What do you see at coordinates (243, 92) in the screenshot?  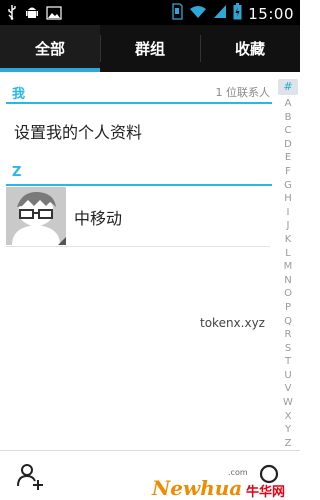 I see `contact-count: 1 位联系人` at bounding box center [243, 92].